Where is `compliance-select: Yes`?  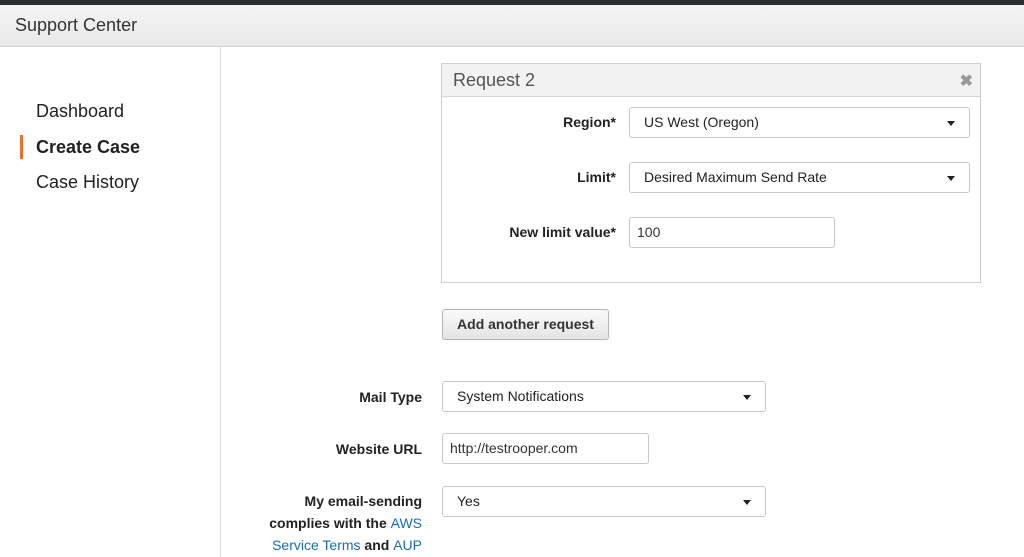 compliance-select: Yes is located at coordinates (604, 501).